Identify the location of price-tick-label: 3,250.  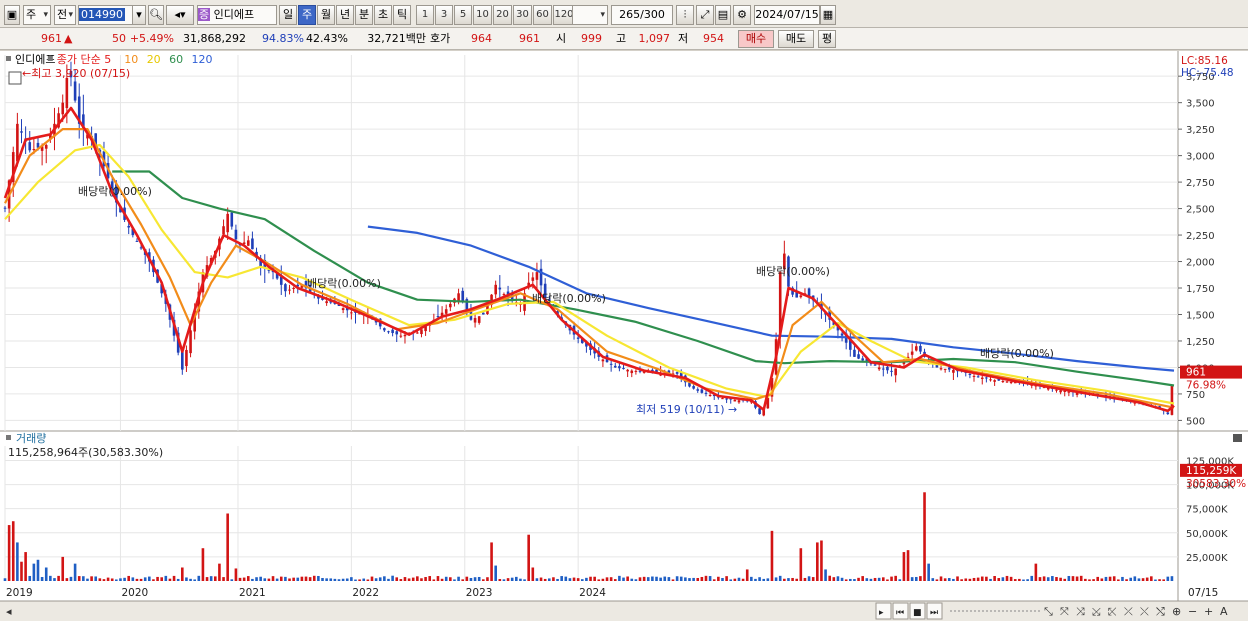
(1200, 130).